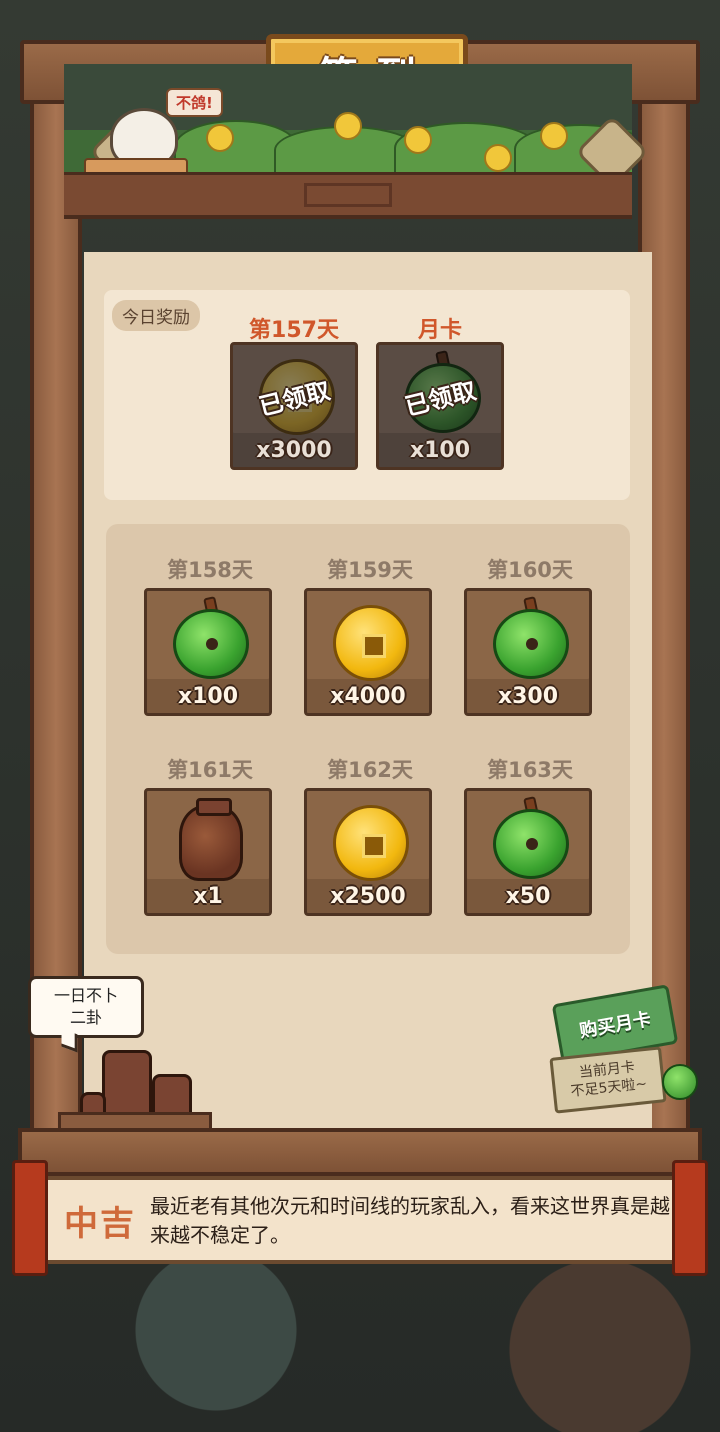 The image size is (720, 1432). I want to click on jade-pendant-icon, so click(680, 1082).